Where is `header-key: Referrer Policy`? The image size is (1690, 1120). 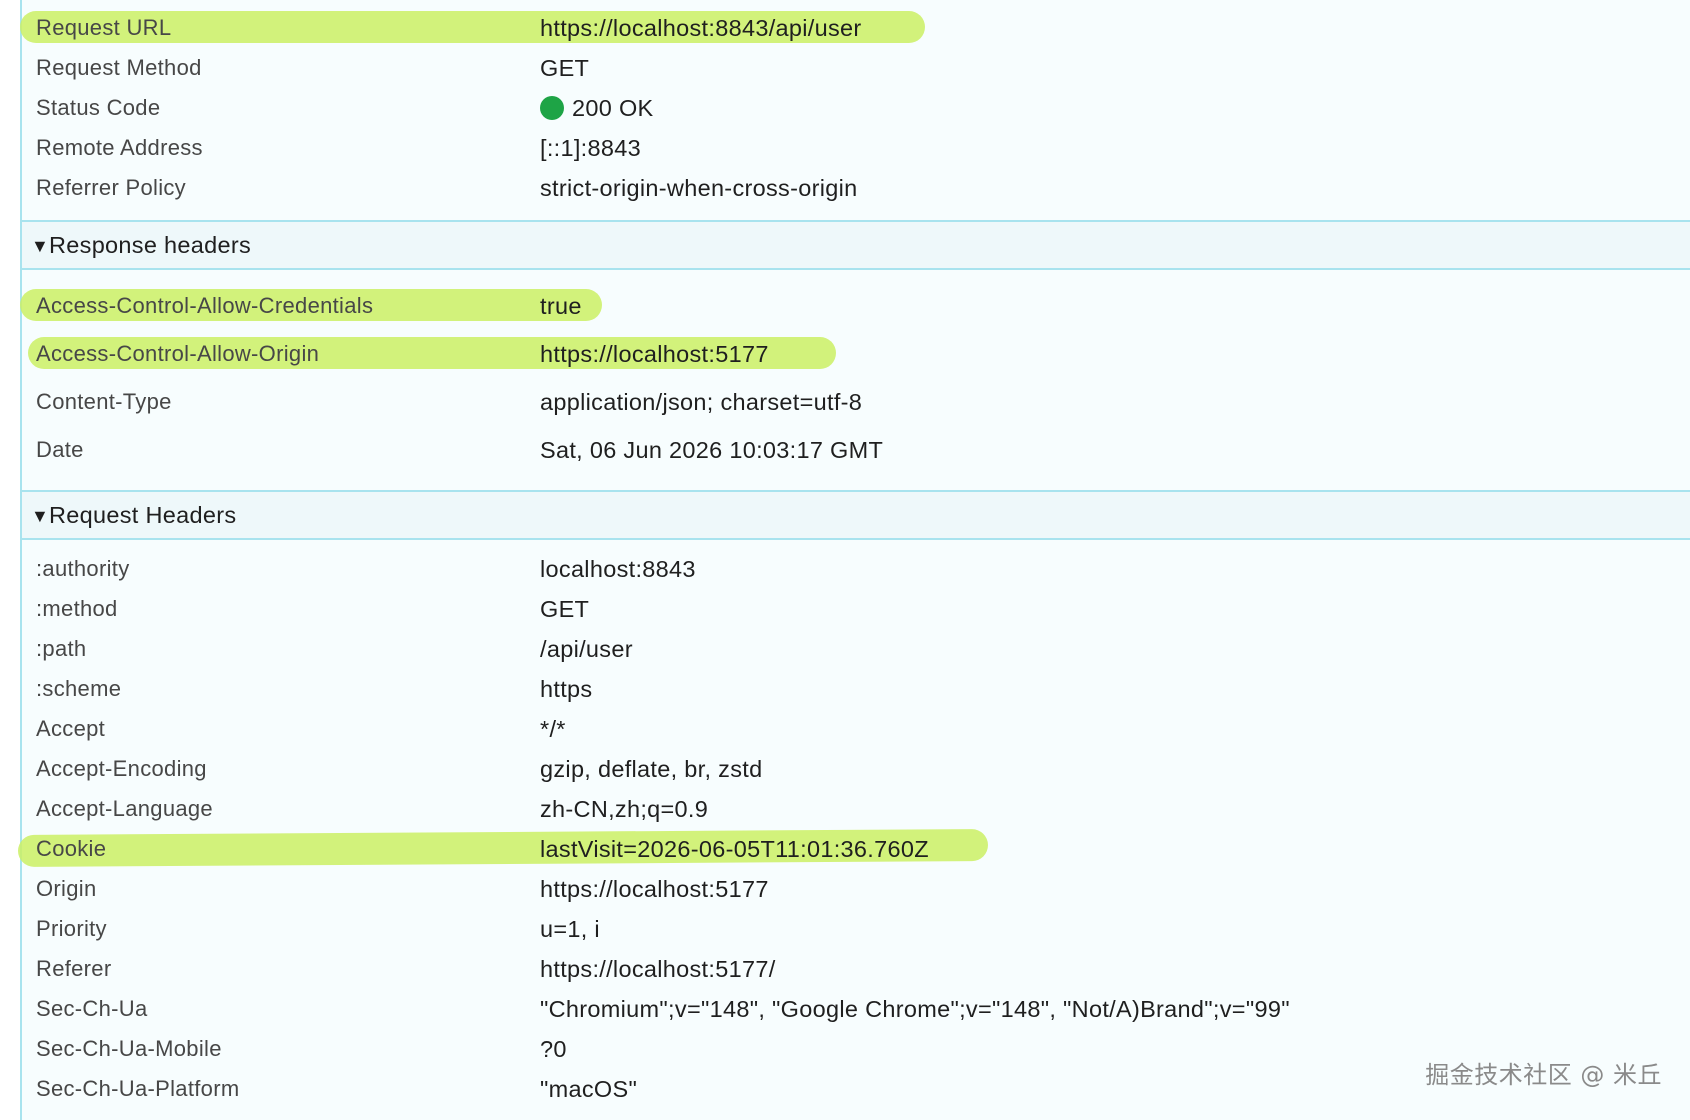
header-key: Referrer Policy is located at coordinates (111, 187).